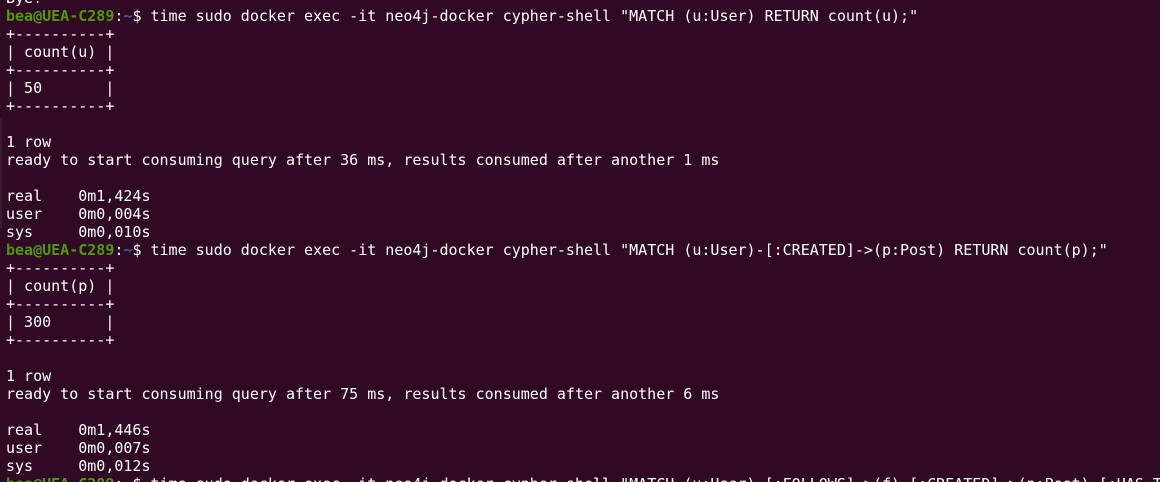 This screenshot has width=1160, height=482. I want to click on output-line: Bye!, so click(583, 3).